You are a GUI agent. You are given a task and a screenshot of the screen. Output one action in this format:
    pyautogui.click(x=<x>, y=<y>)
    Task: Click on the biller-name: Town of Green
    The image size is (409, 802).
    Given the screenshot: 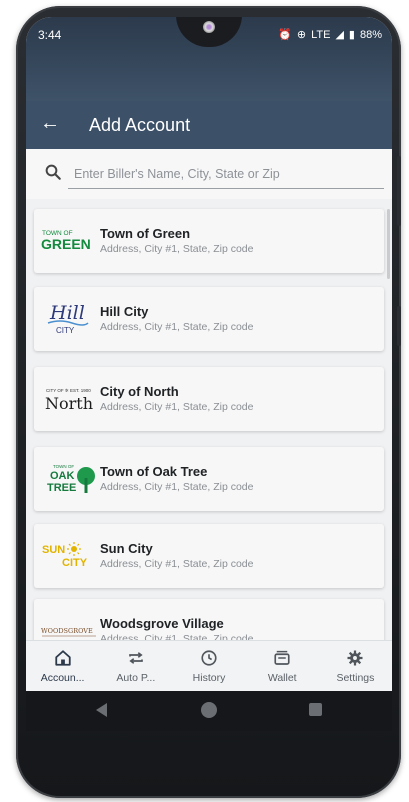 What is the action you would take?
    pyautogui.click(x=145, y=233)
    